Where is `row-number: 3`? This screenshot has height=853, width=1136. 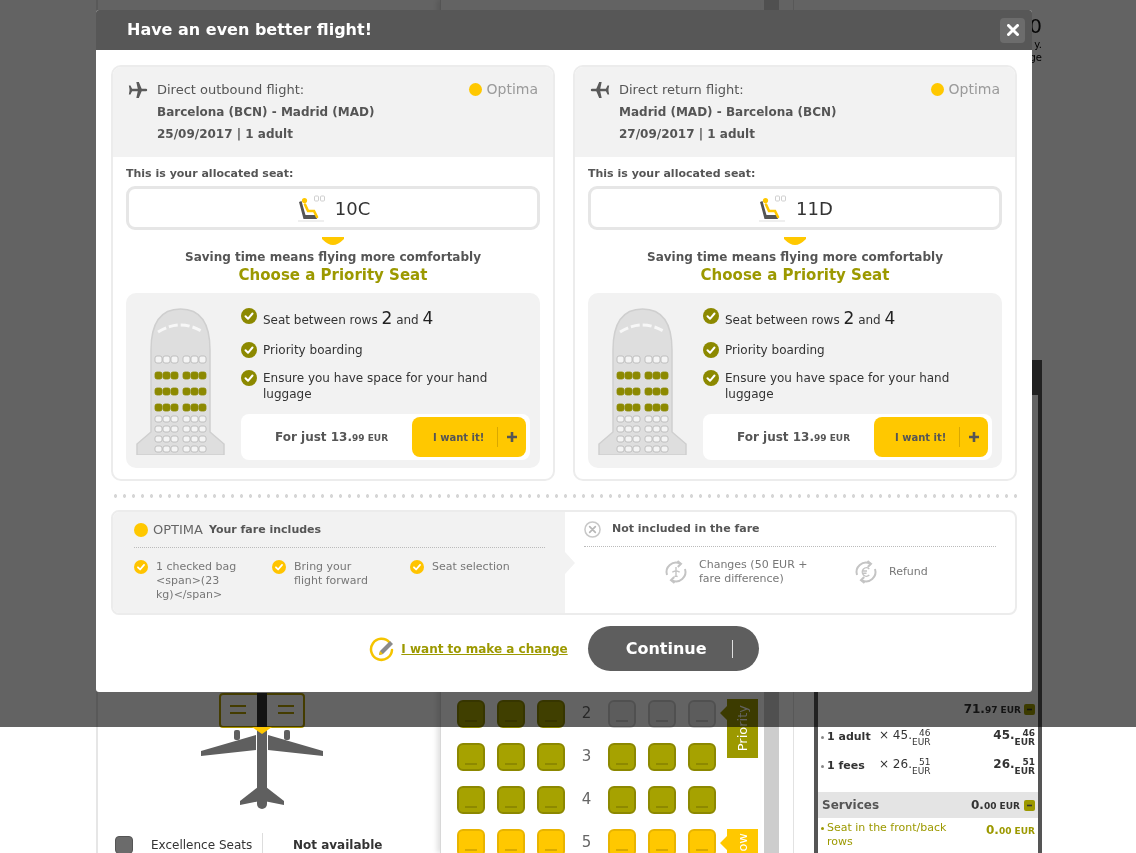
row-number: 3 is located at coordinates (586, 757).